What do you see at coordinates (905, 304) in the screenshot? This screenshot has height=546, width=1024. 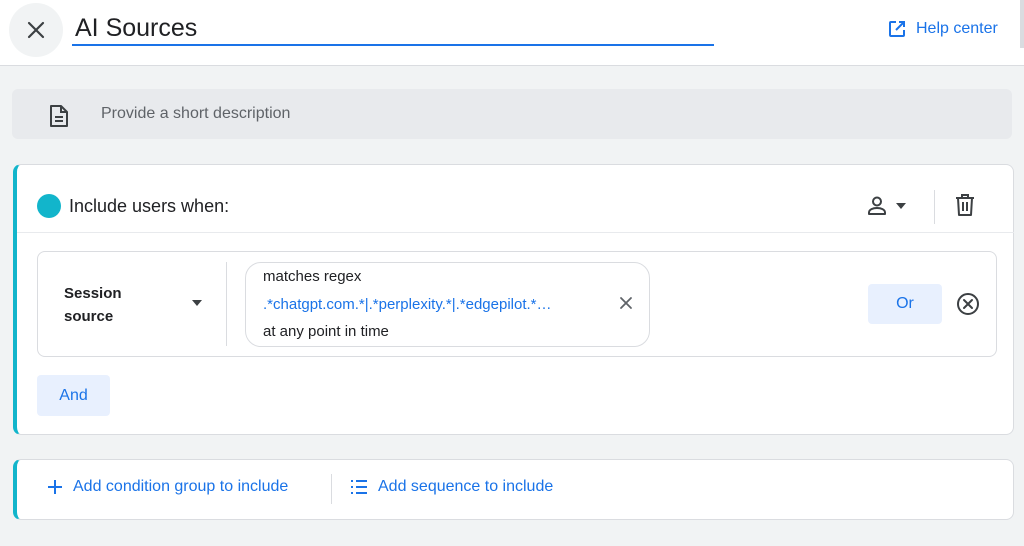 I see `or-button: Or` at bounding box center [905, 304].